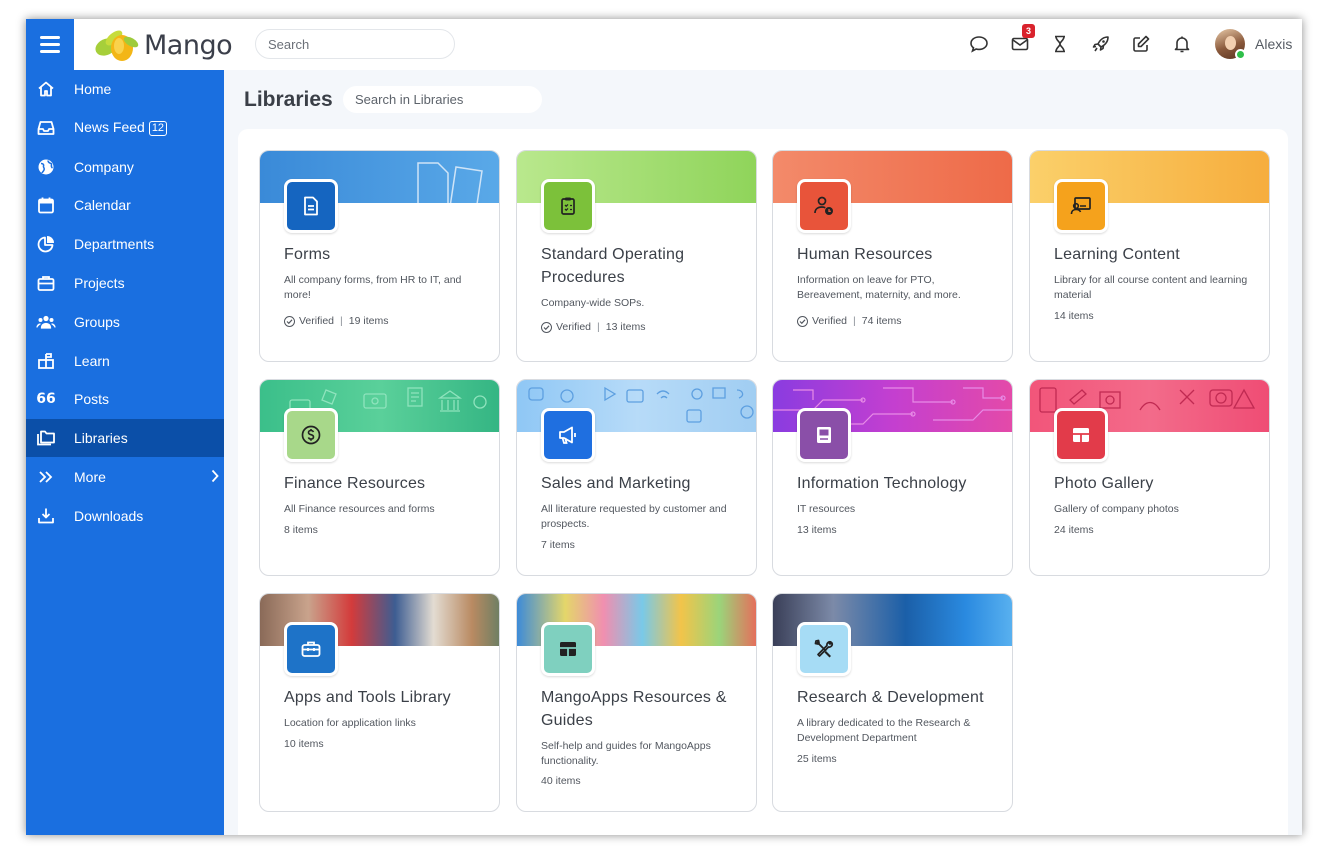 The height and width of the screenshot is (857, 1331). Describe the element at coordinates (1060, 44) in the screenshot. I see `timer-button` at that location.